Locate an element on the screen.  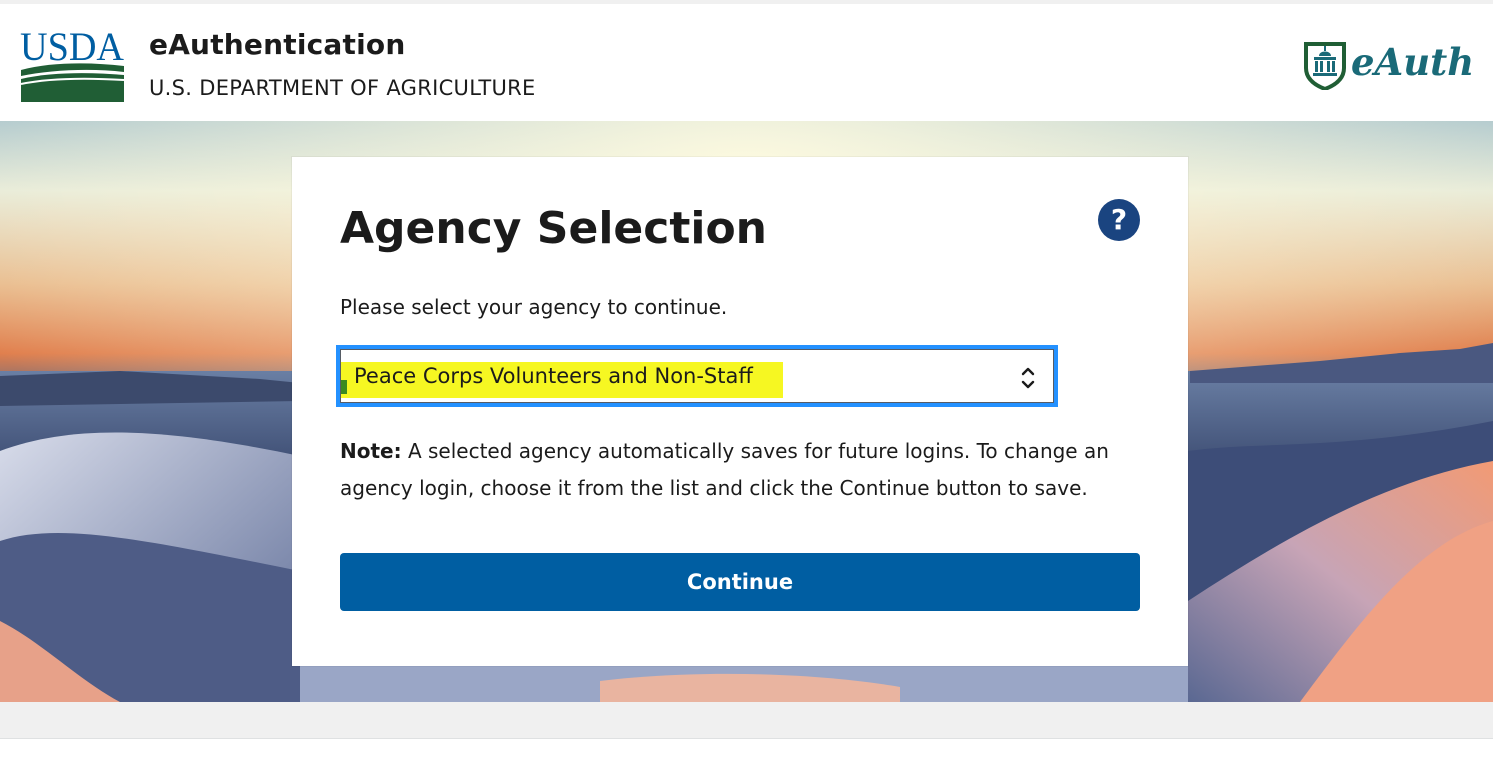
footer-band is located at coordinates (746, 720).